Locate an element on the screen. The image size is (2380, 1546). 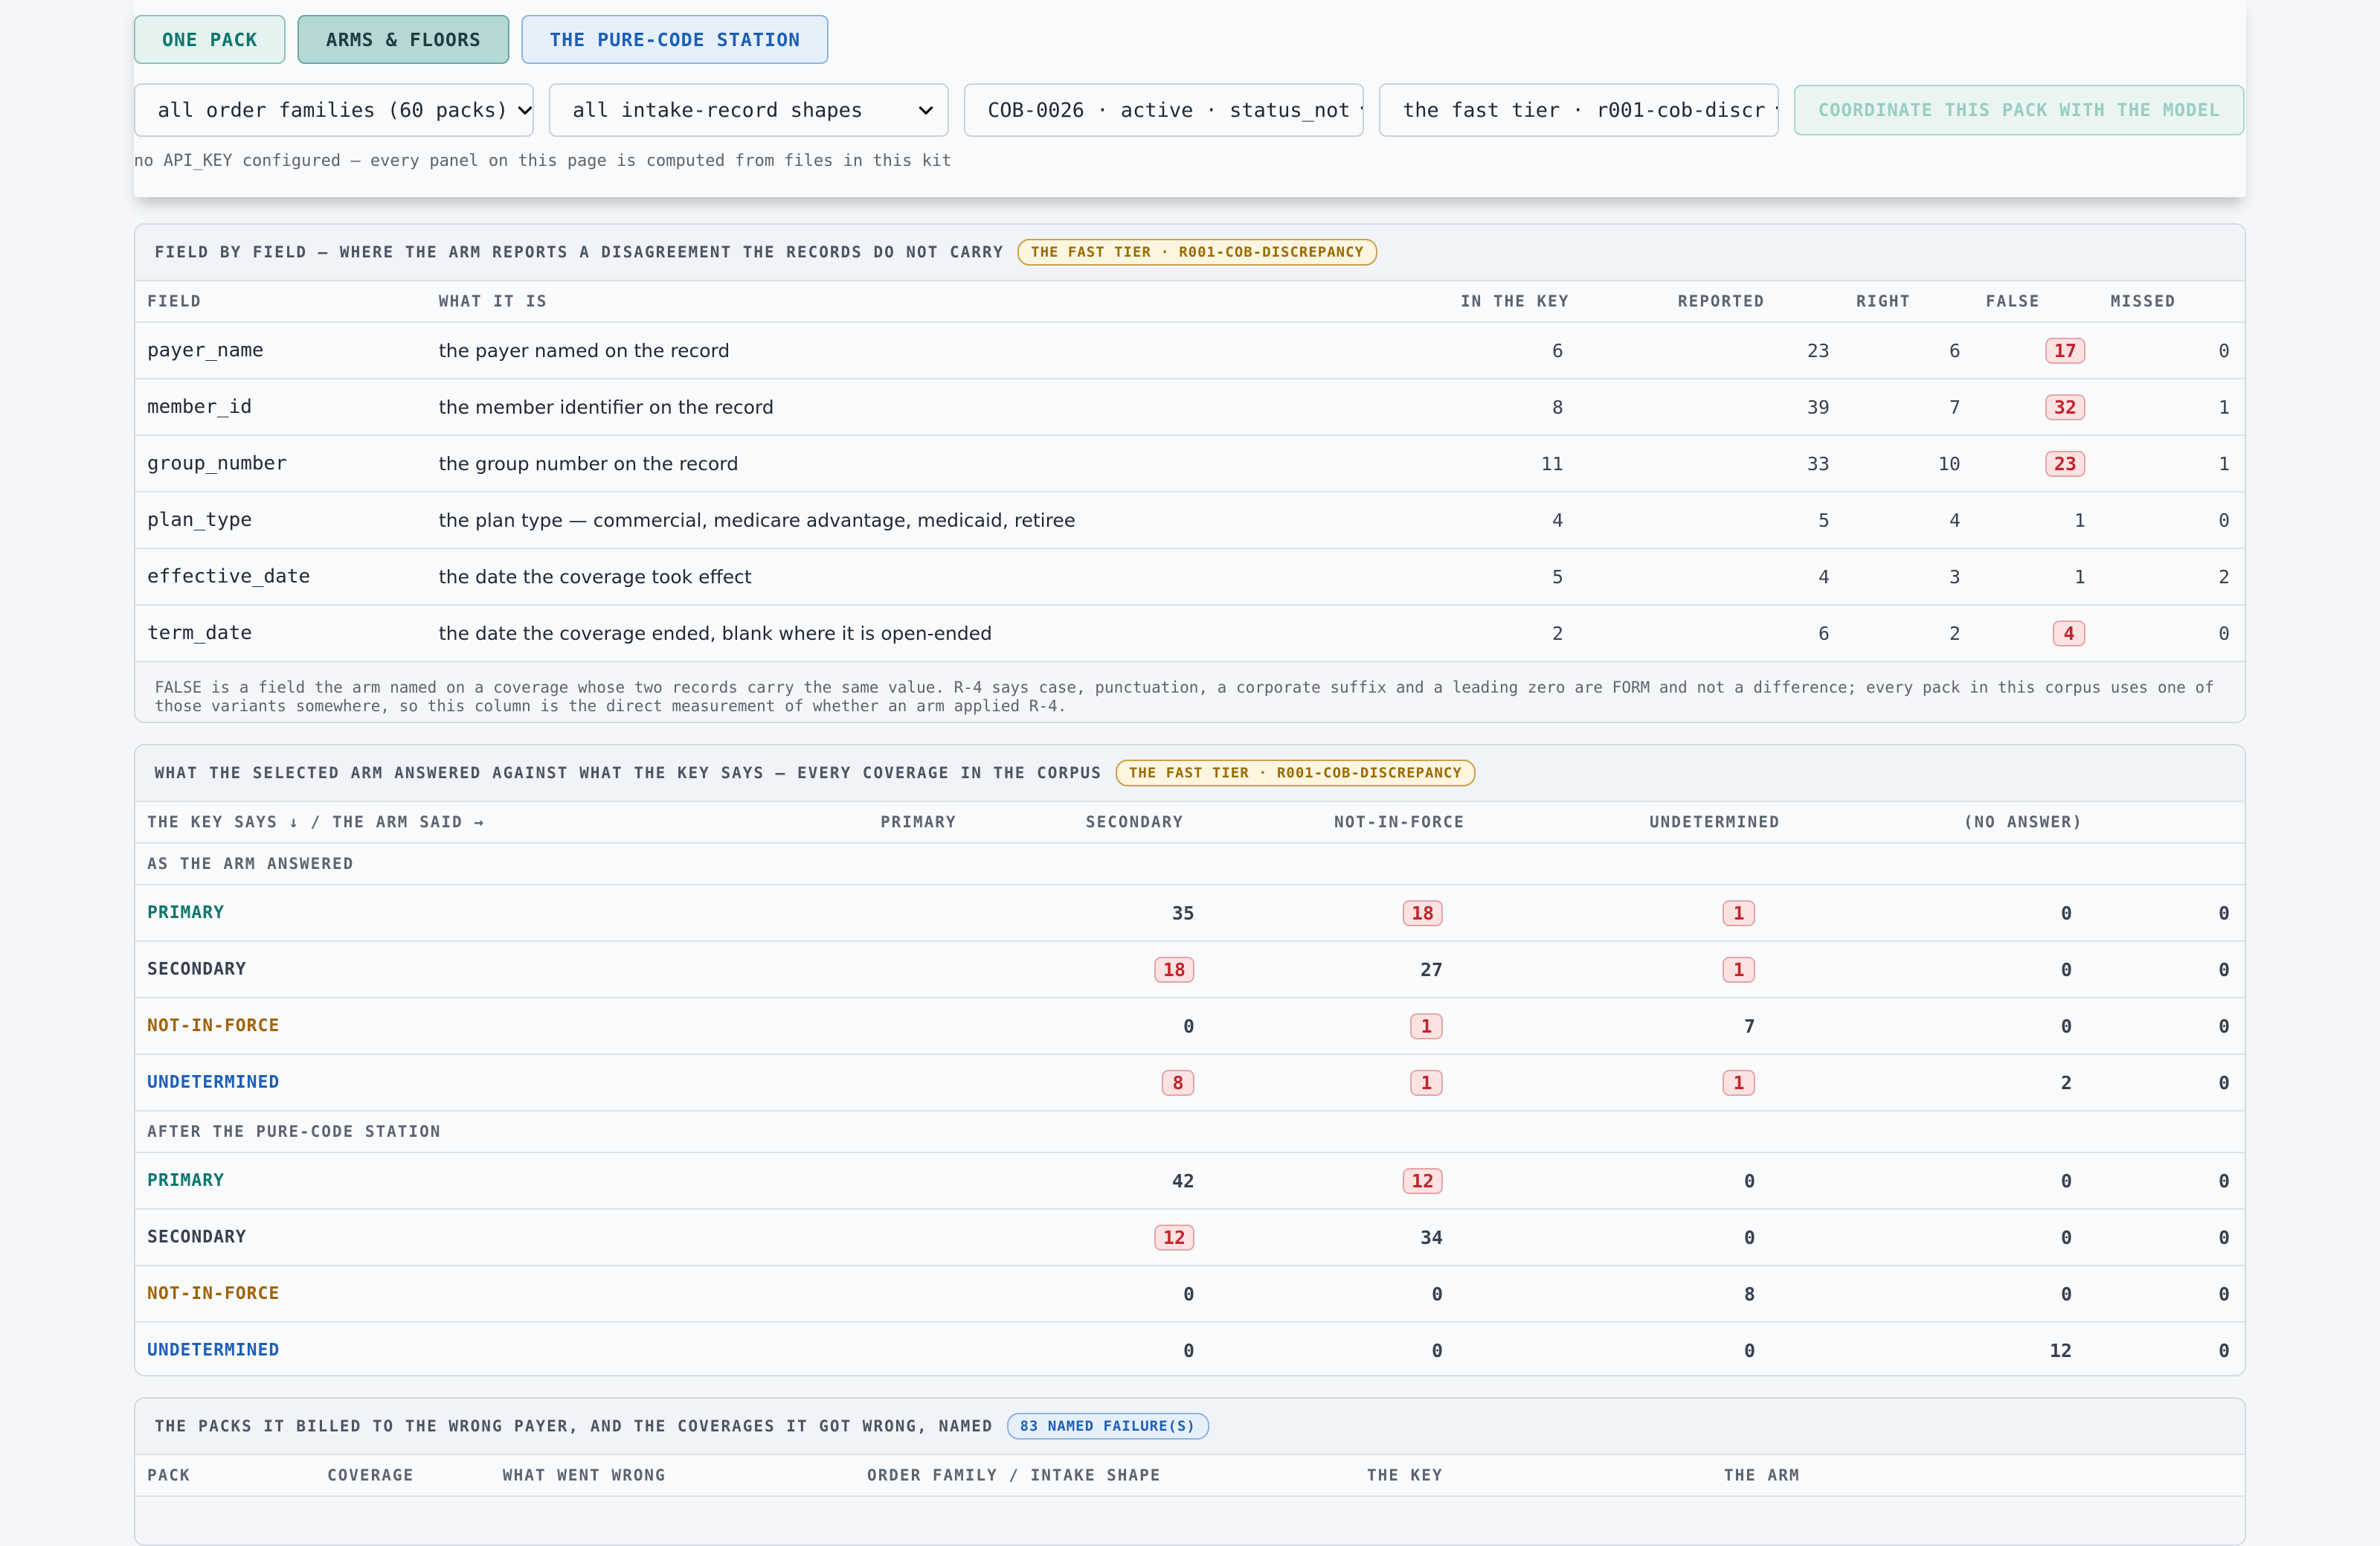
matrix-count: 35 is located at coordinates (1183, 913).